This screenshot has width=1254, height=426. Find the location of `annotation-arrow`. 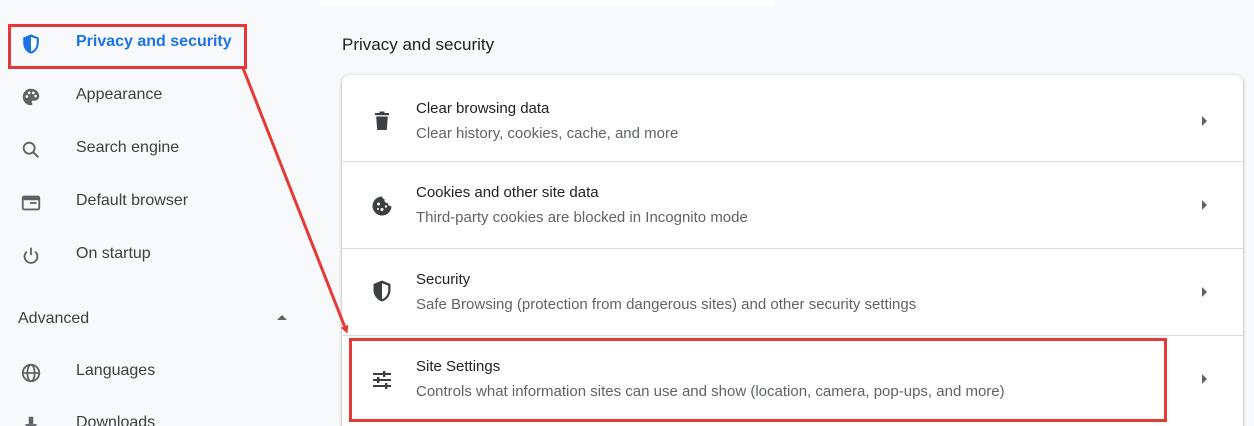

annotation-arrow is located at coordinates (295, 200).